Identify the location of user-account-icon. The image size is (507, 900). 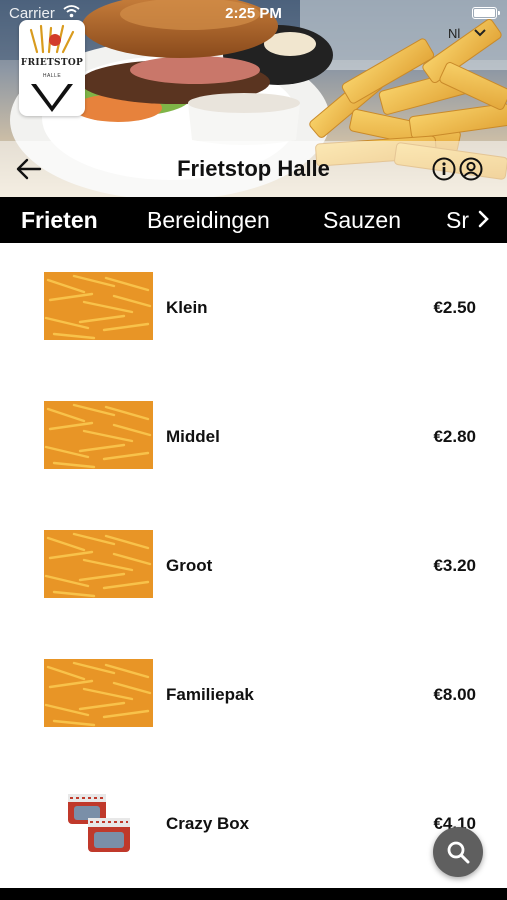
(471, 169).